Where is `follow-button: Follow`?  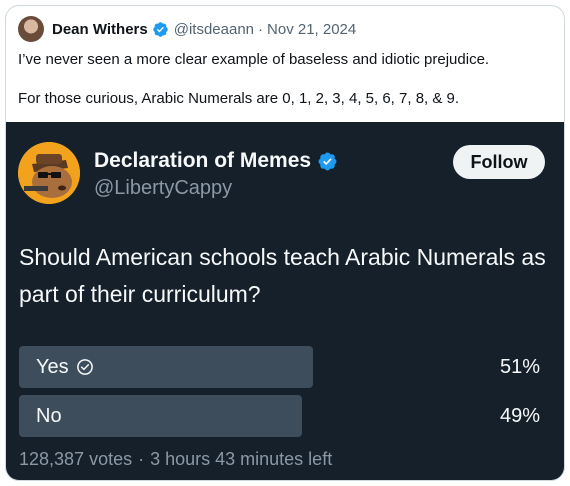 follow-button: Follow is located at coordinates (499, 162).